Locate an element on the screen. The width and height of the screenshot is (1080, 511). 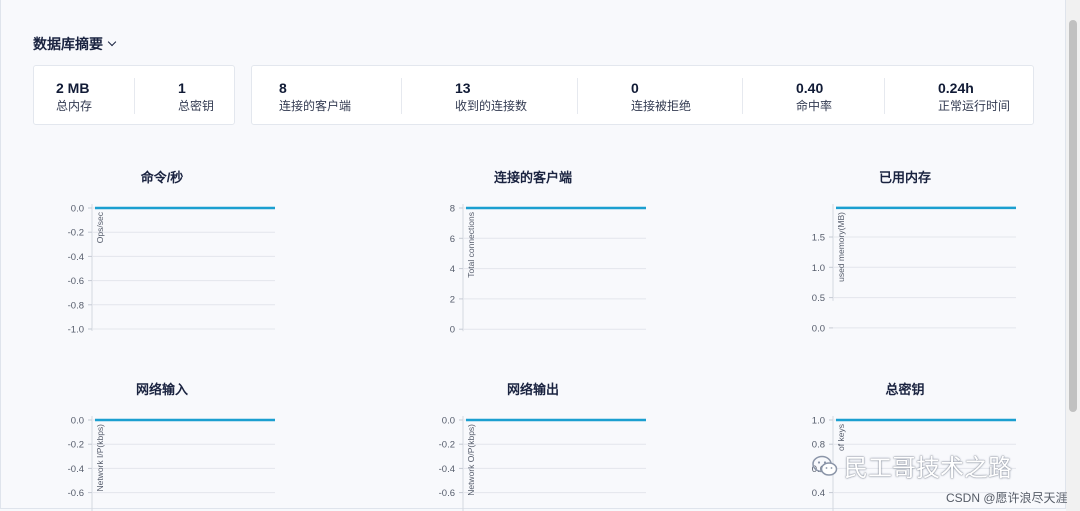
database-summary-toggle: 数据库摘要 is located at coordinates (75, 44).